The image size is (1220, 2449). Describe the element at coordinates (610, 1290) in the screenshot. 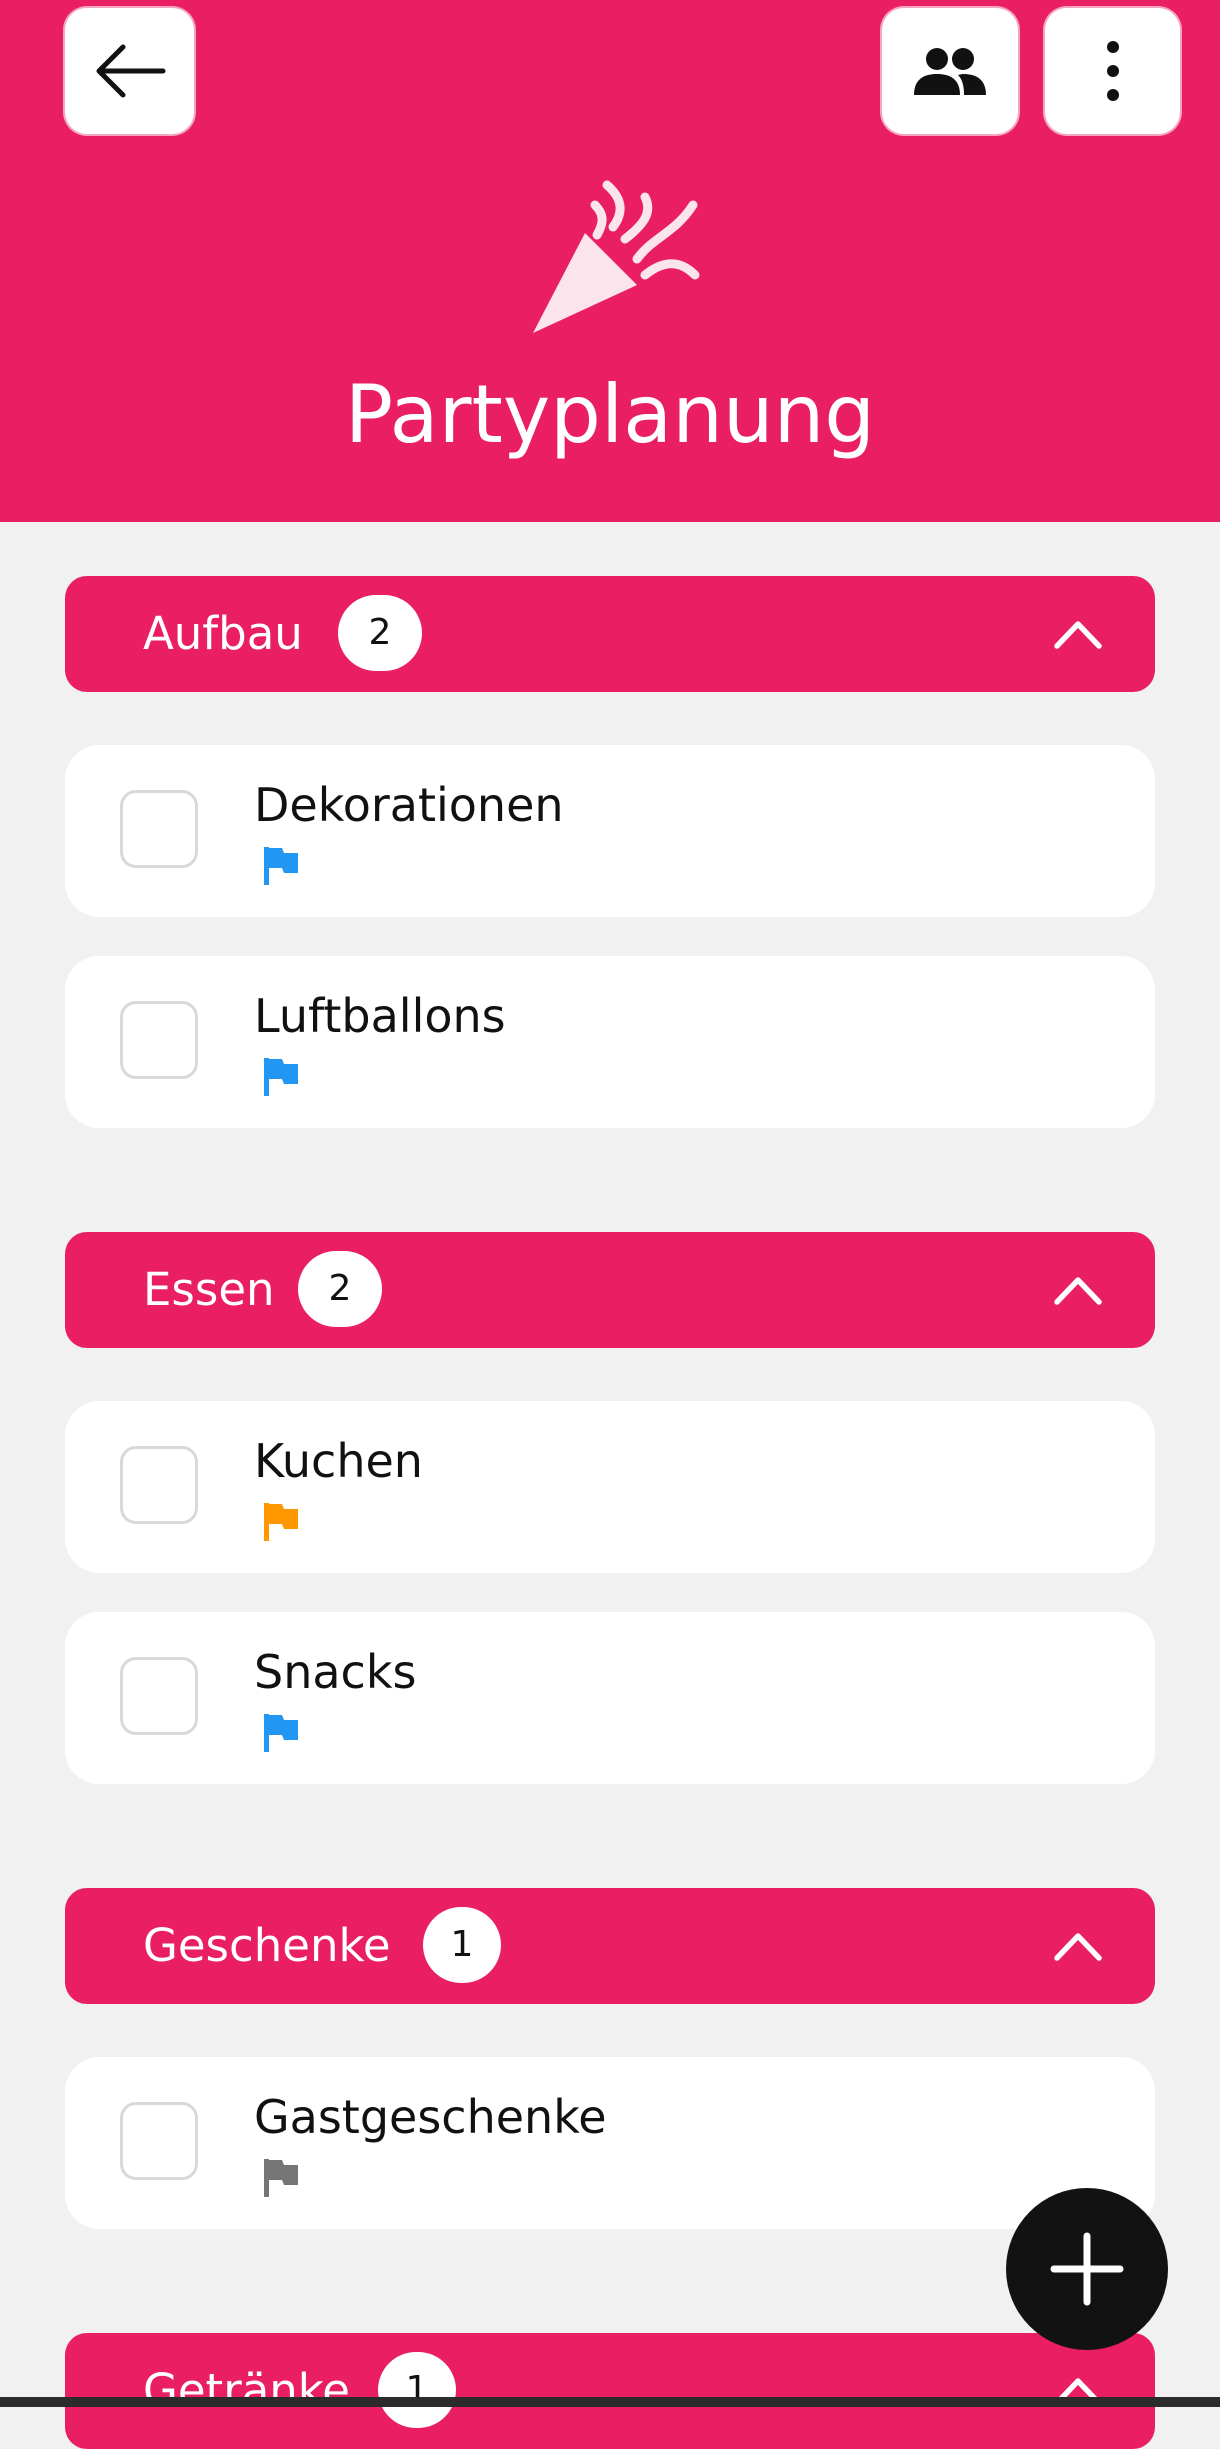

I see `group-header-essen: Essen 2` at that location.